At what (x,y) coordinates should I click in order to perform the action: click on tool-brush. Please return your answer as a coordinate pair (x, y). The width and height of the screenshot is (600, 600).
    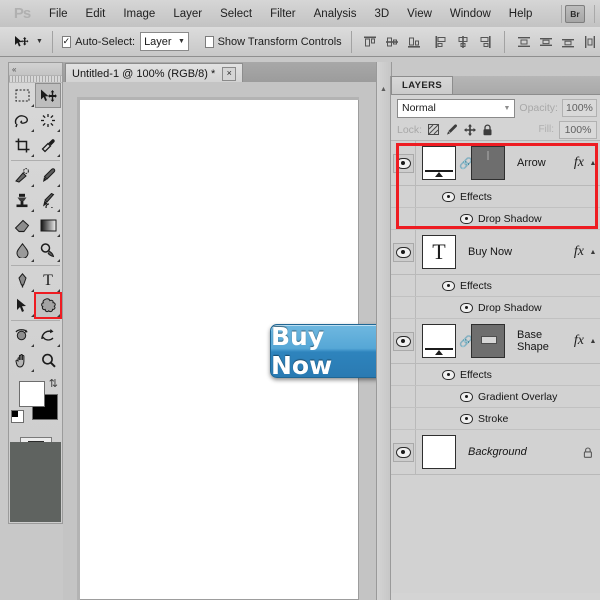
    Looking at the image, I should click on (48, 175).